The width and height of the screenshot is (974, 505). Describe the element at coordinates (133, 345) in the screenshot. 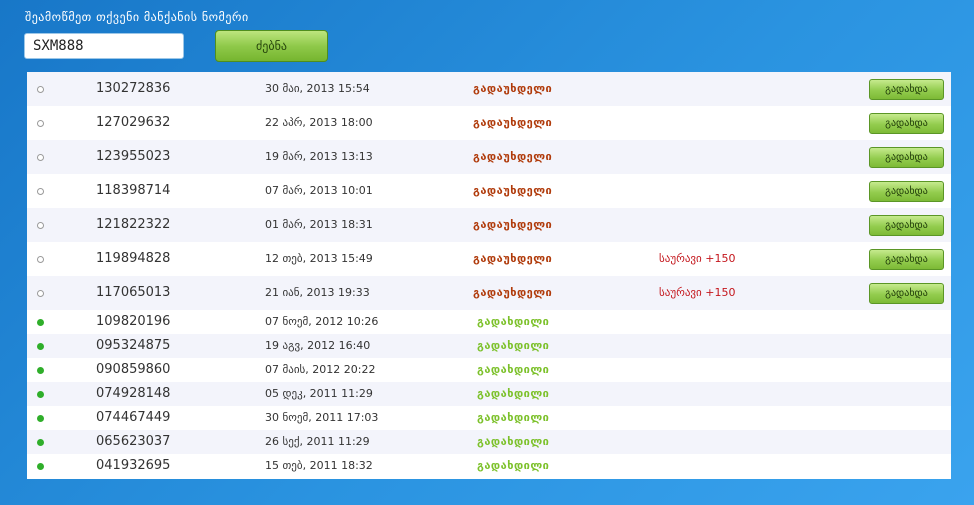

I see `fine-id: 095324875` at that location.